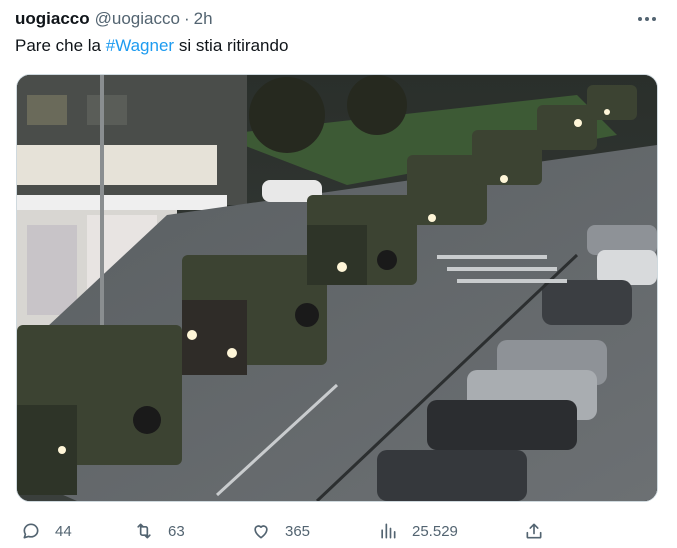  I want to click on share-icon, so click(534, 531).